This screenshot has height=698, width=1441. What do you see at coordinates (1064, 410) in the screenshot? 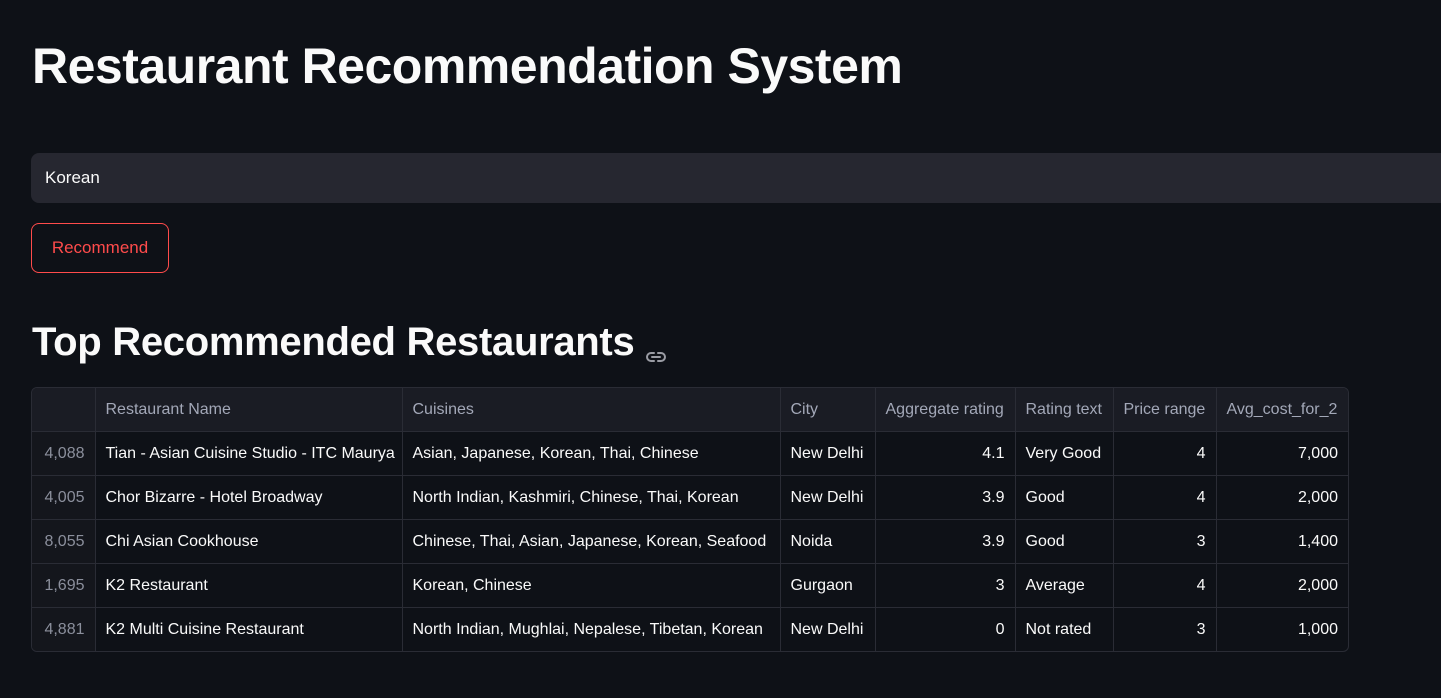
I see `column-header: Rating text` at bounding box center [1064, 410].